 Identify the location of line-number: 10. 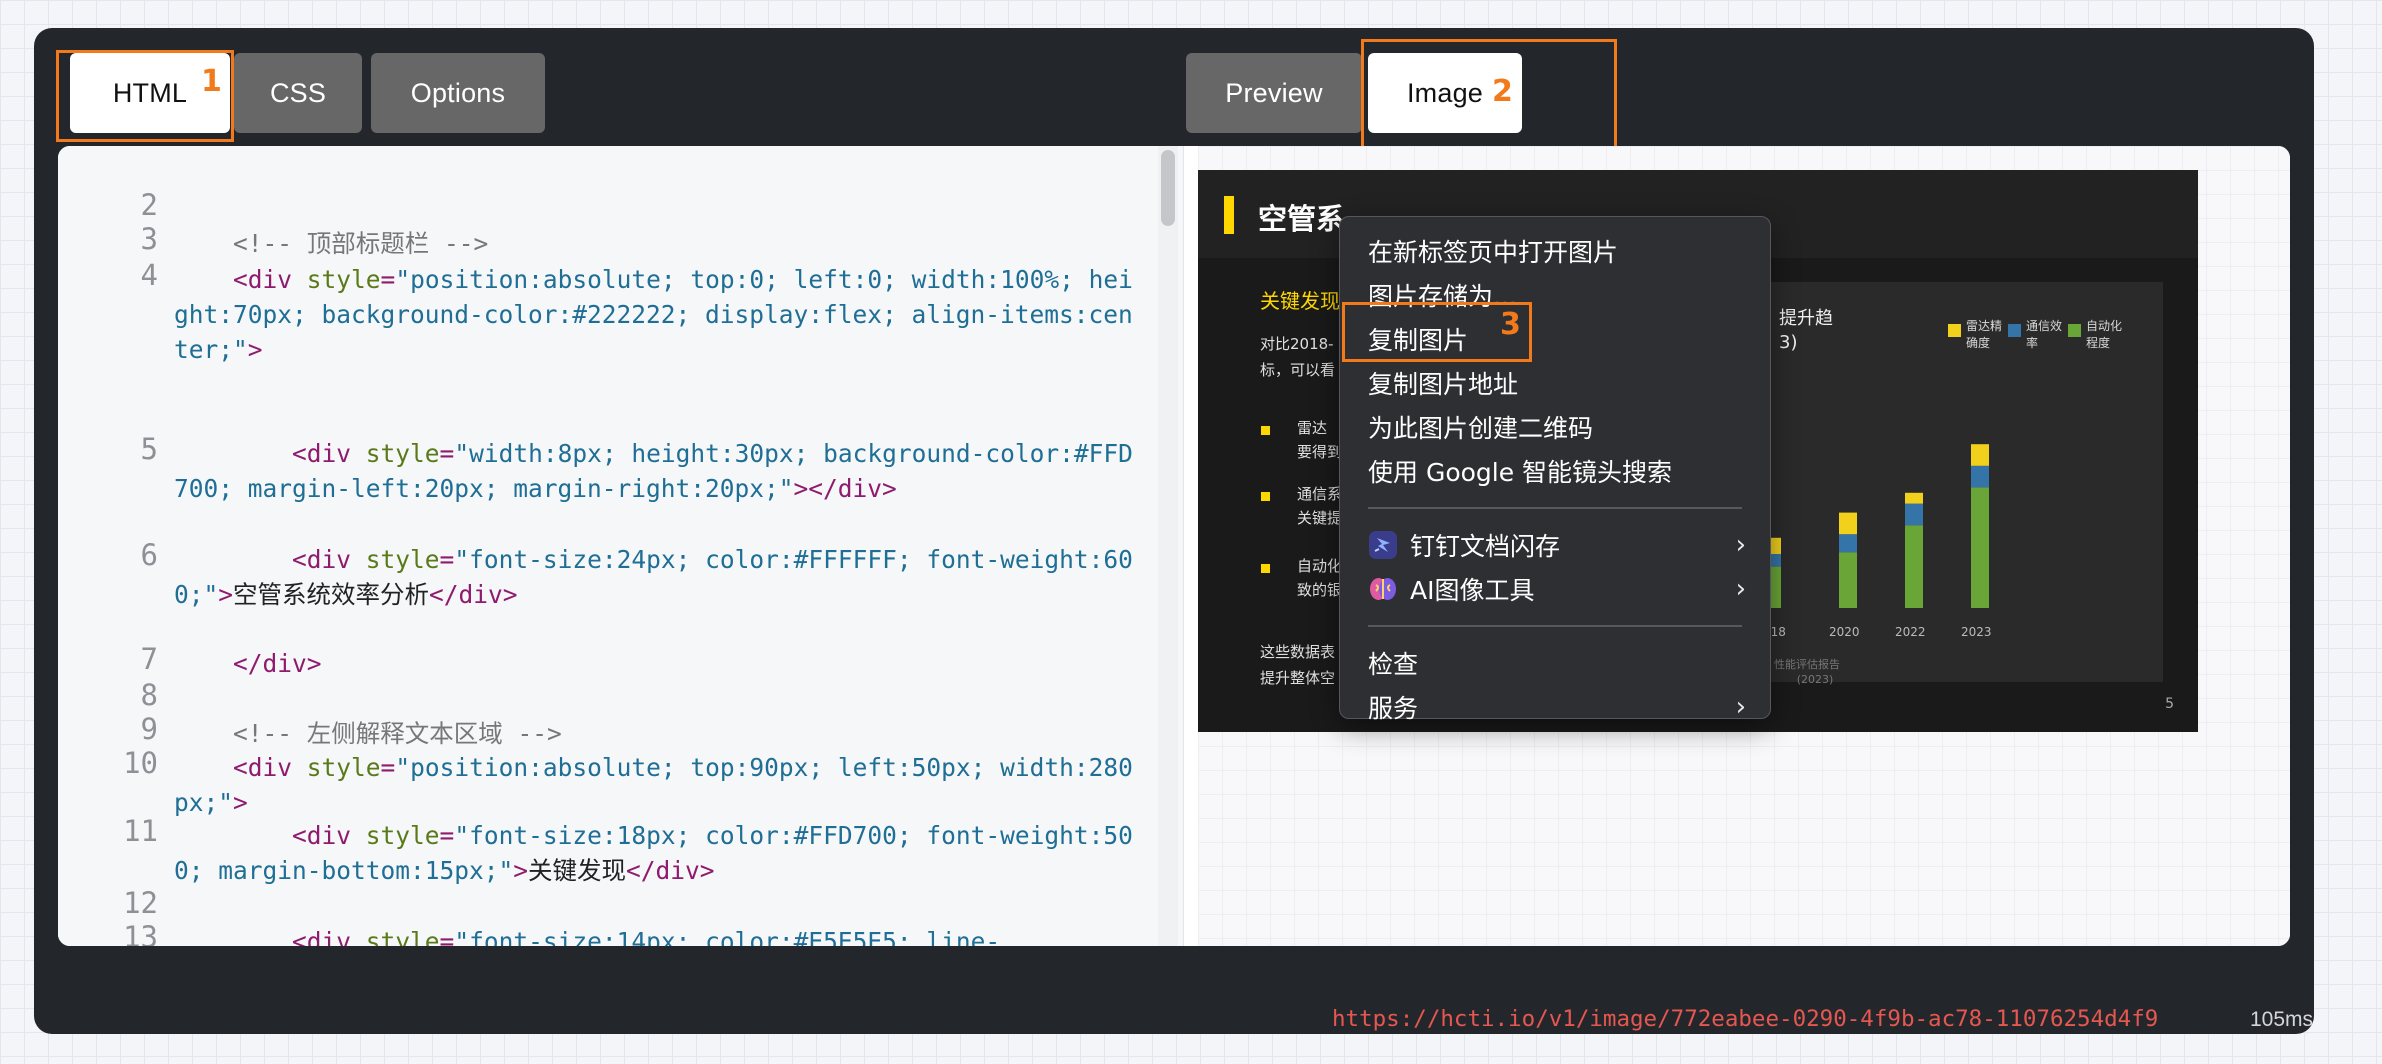
(140, 763).